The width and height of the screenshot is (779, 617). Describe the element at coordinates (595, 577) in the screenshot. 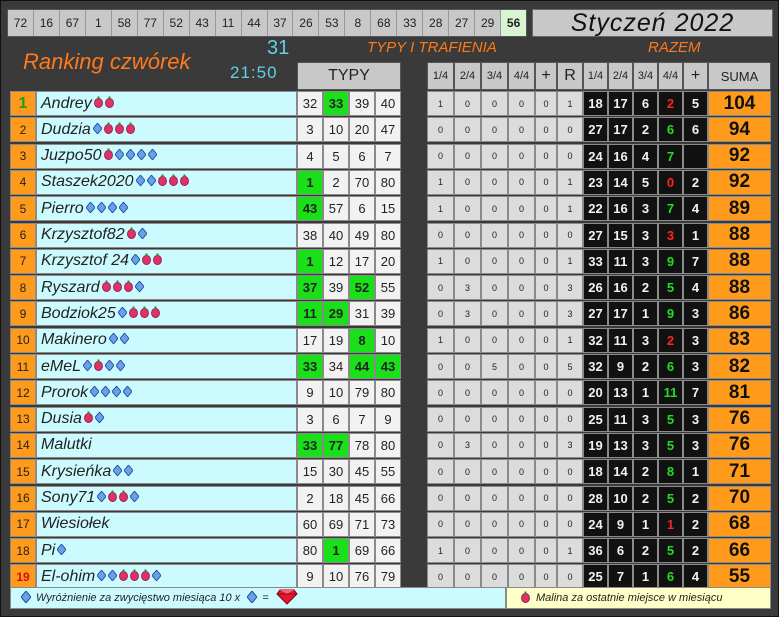

I see `total-count: 25` at that location.